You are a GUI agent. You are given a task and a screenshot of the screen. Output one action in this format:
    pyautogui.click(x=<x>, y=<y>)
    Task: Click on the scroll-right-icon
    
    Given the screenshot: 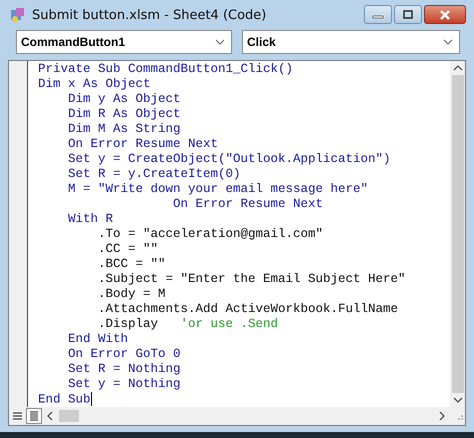 What is the action you would take?
    pyautogui.click(x=442, y=416)
    